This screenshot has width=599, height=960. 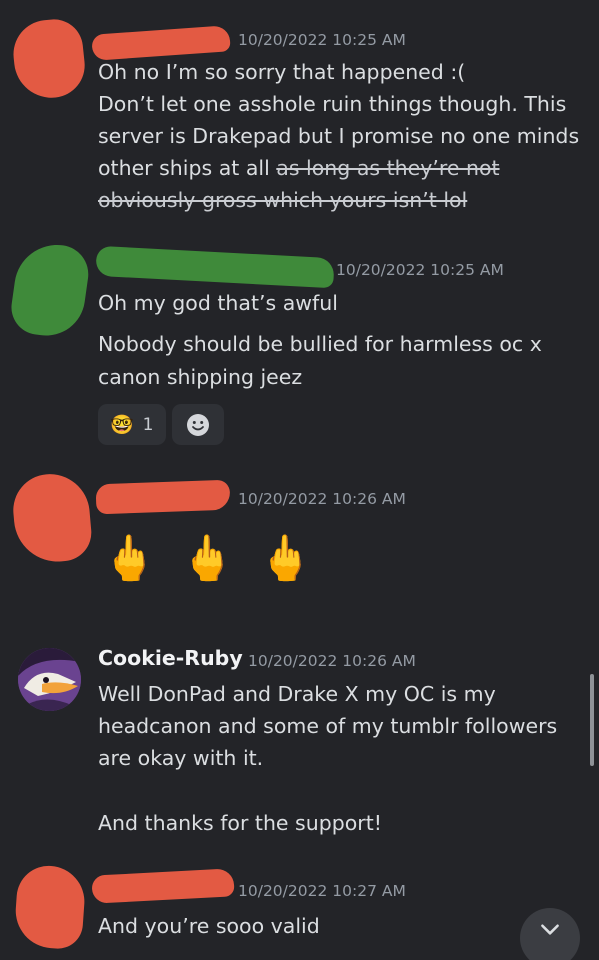 I want to click on reaction-nerd: 🤓 1, so click(x=132, y=424).